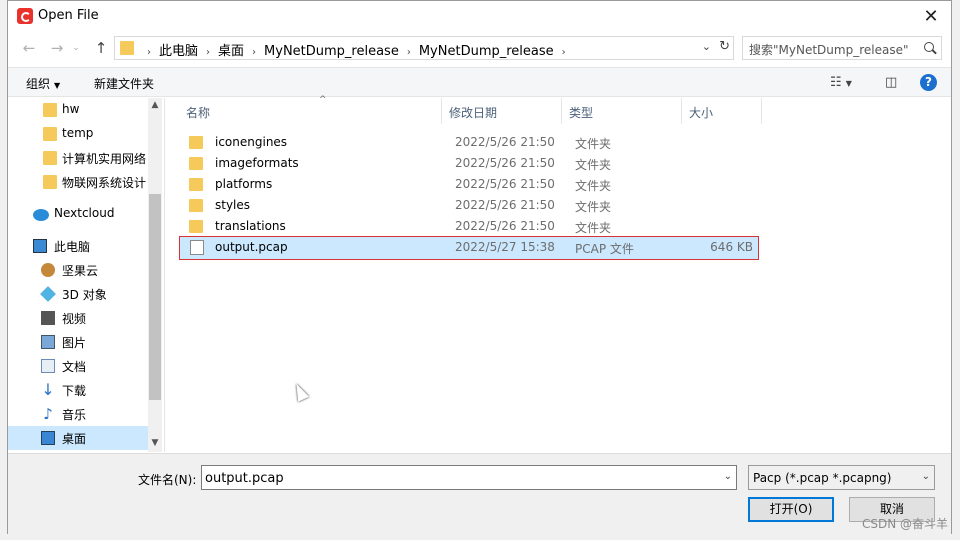 The image size is (960, 540). Describe the element at coordinates (155, 105) in the screenshot. I see `scroll-up-icon: ▲` at that location.